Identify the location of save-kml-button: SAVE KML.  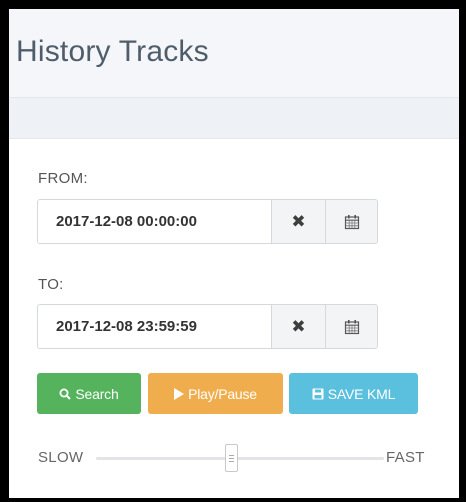
(353, 393).